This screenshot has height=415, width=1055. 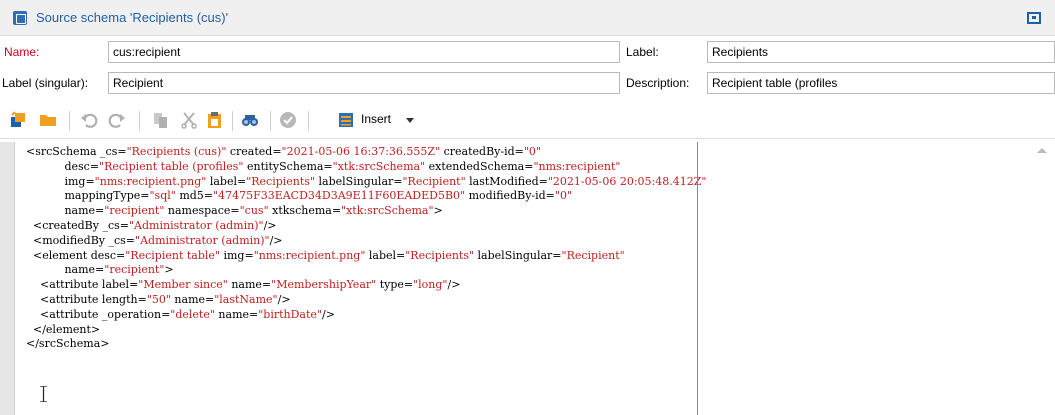 What do you see at coordinates (364, 83) in the screenshot?
I see `singular-field: Recipient` at bounding box center [364, 83].